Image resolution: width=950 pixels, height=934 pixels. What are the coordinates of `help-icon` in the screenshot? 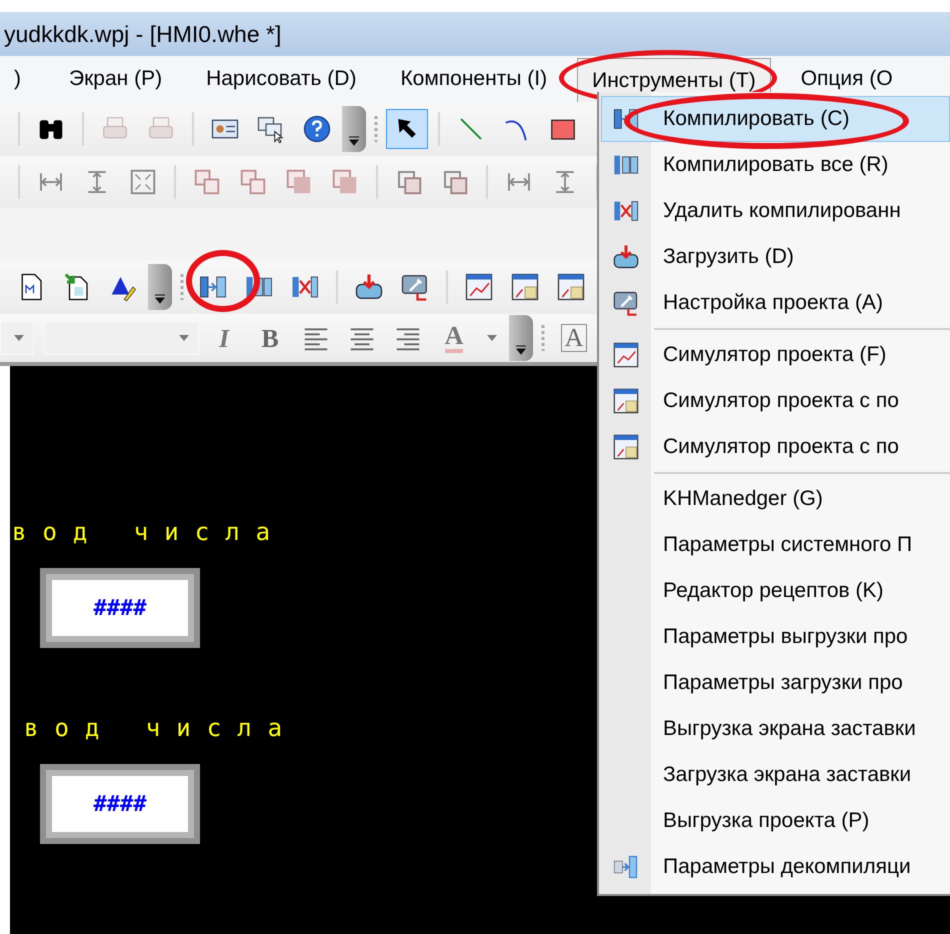 It's located at (317, 129).